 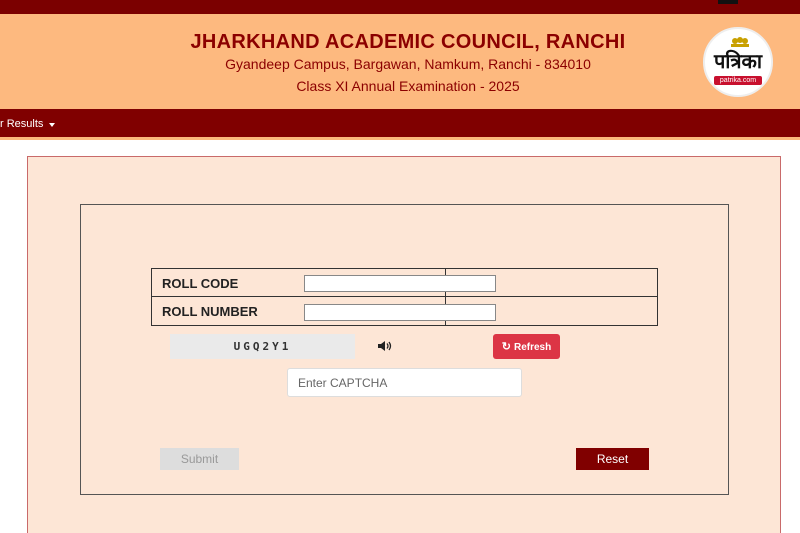 What do you see at coordinates (210, 311) in the screenshot?
I see `roll-number-label: ROLL NUMBER` at bounding box center [210, 311].